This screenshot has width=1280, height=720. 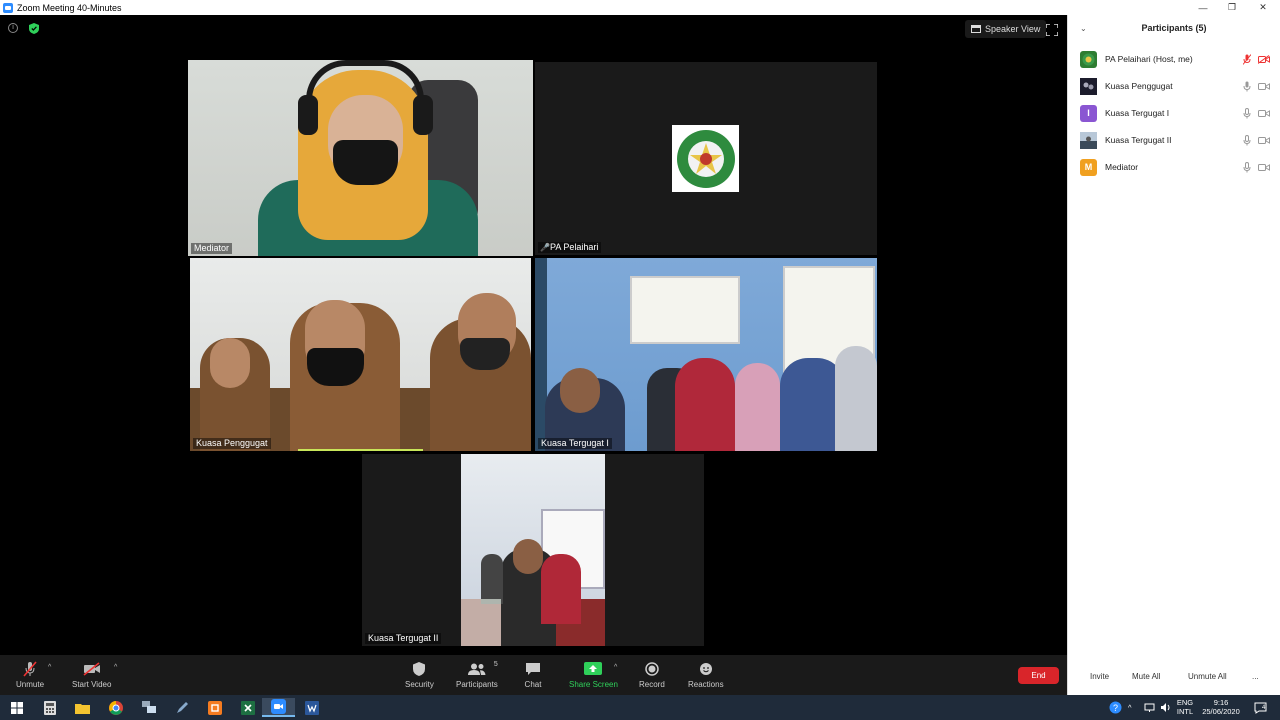 What do you see at coordinates (1207, 676) in the screenshot?
I see `unmute-all-button: Unmute All` at bounding box center [1207, 676].